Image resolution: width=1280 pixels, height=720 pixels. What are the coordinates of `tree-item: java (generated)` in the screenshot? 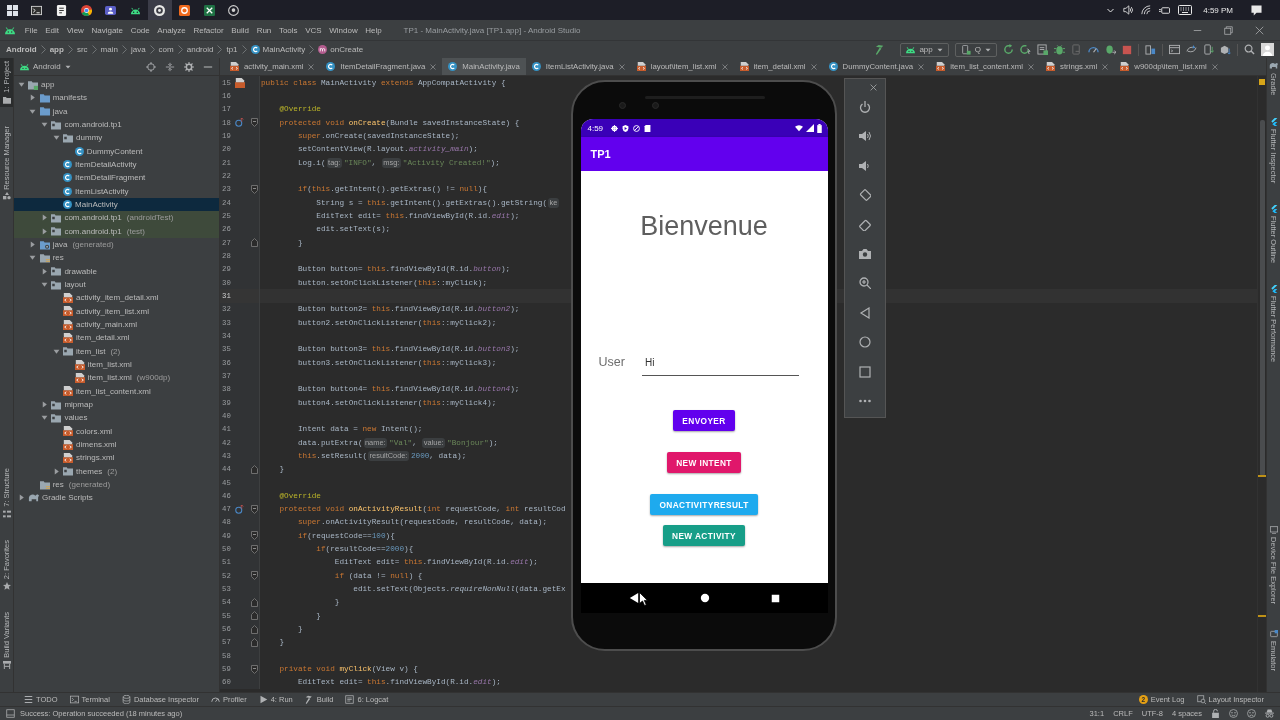 It's located at (116, 244).